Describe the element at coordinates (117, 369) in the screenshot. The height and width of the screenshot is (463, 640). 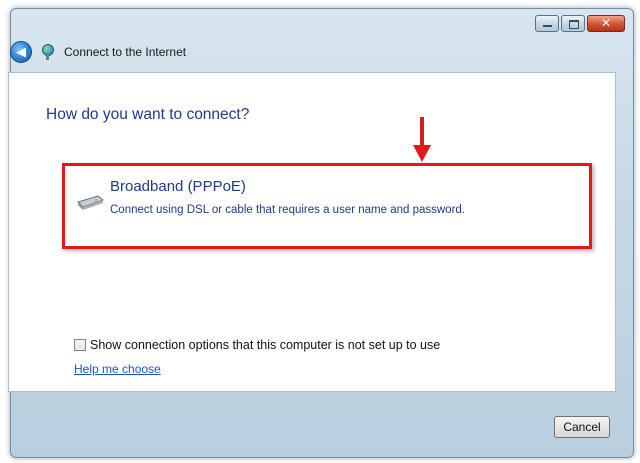
I see `help-me-choose-link: Help me choose` at that location.